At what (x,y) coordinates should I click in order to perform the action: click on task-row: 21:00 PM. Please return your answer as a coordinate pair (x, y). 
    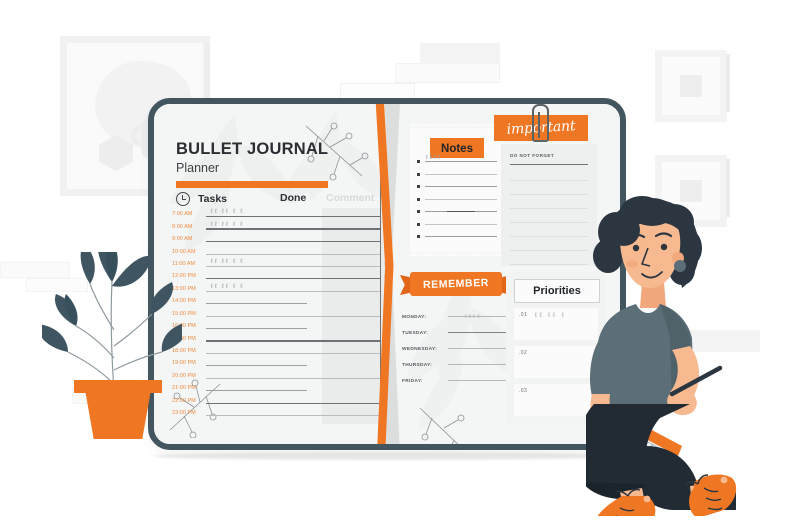
    Looking at the image, I should click on (280, 388).